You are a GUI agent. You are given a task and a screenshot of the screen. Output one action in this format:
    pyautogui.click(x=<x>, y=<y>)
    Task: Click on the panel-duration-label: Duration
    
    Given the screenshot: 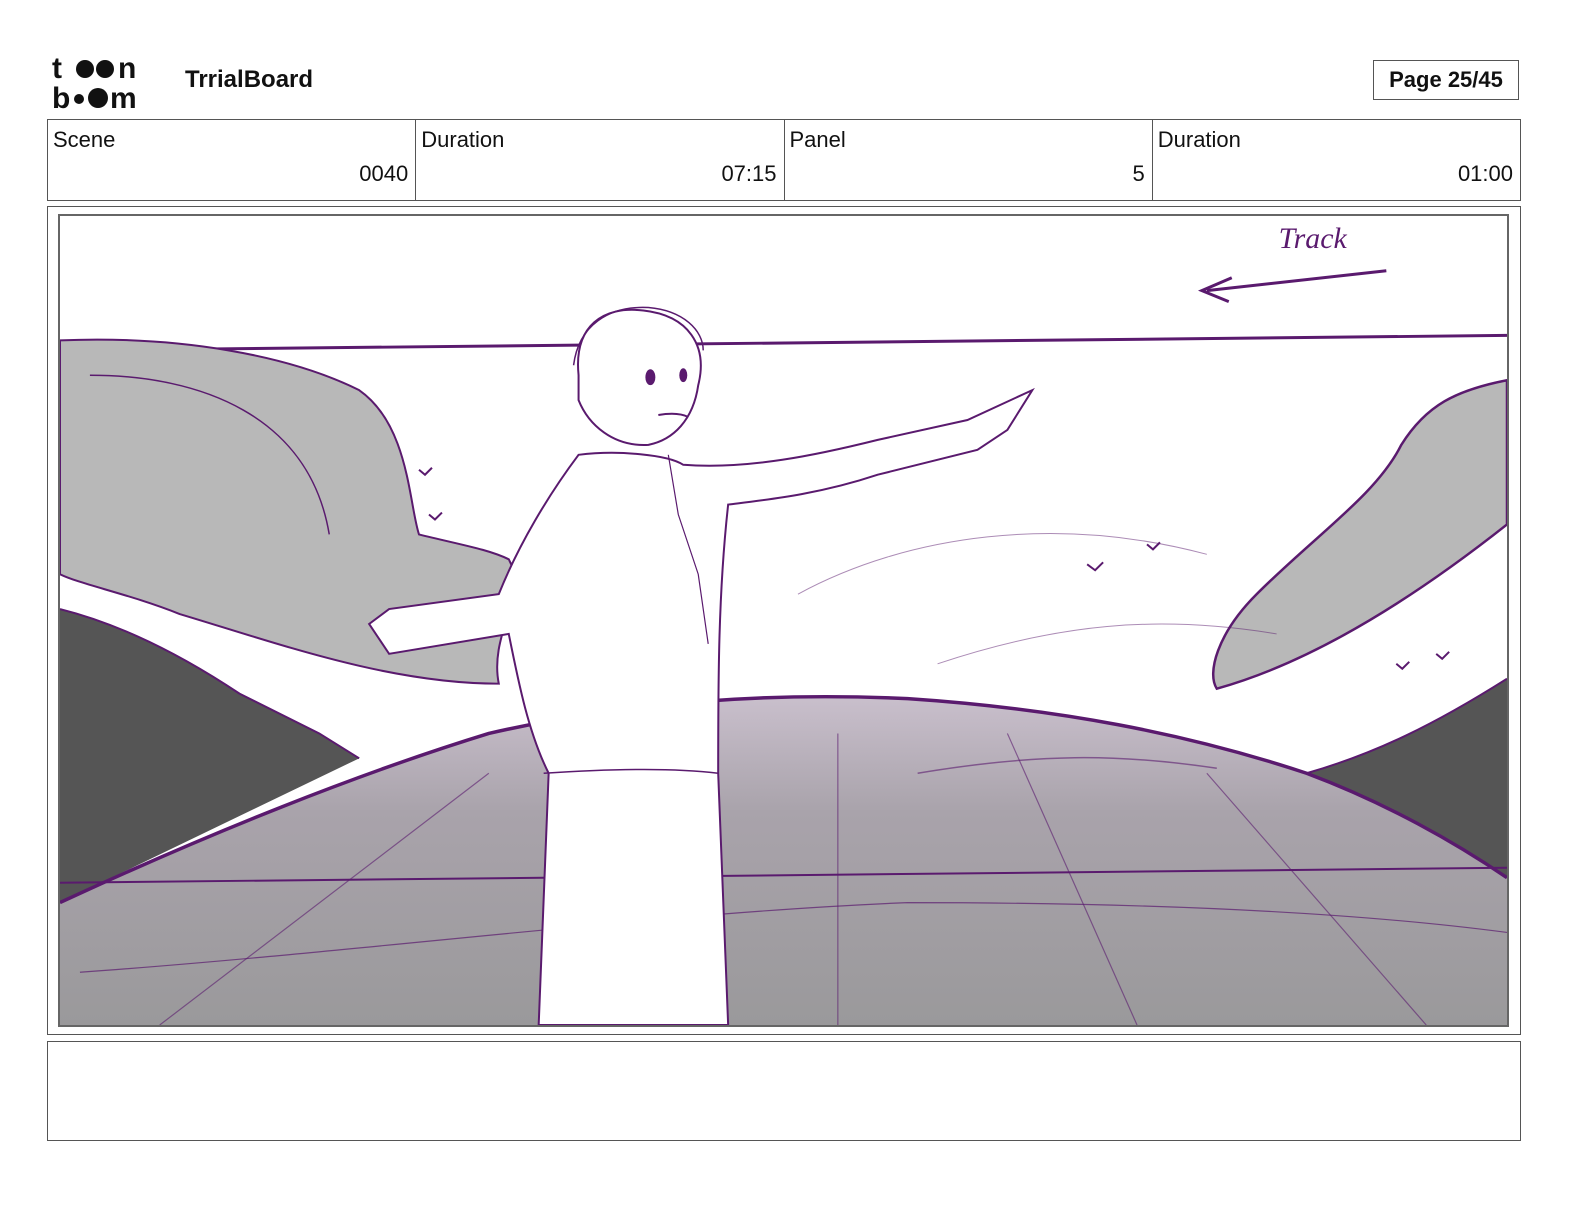 What is the action you would take?
    pyautogui.click(x=1199, y=139)
    